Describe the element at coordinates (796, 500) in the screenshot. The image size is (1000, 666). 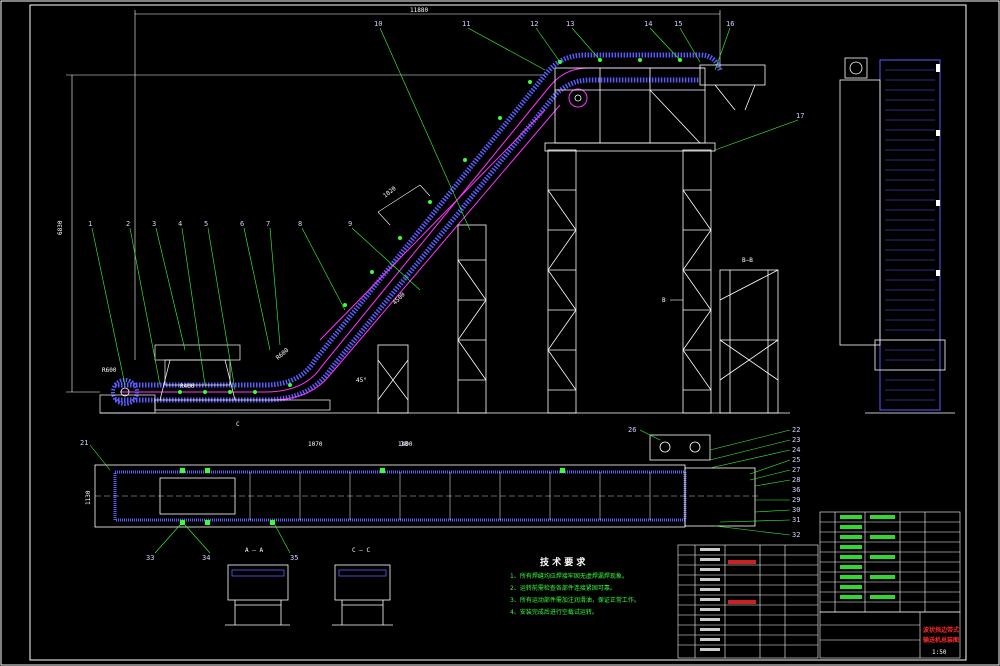
I see `callout-29: 29` at that location.